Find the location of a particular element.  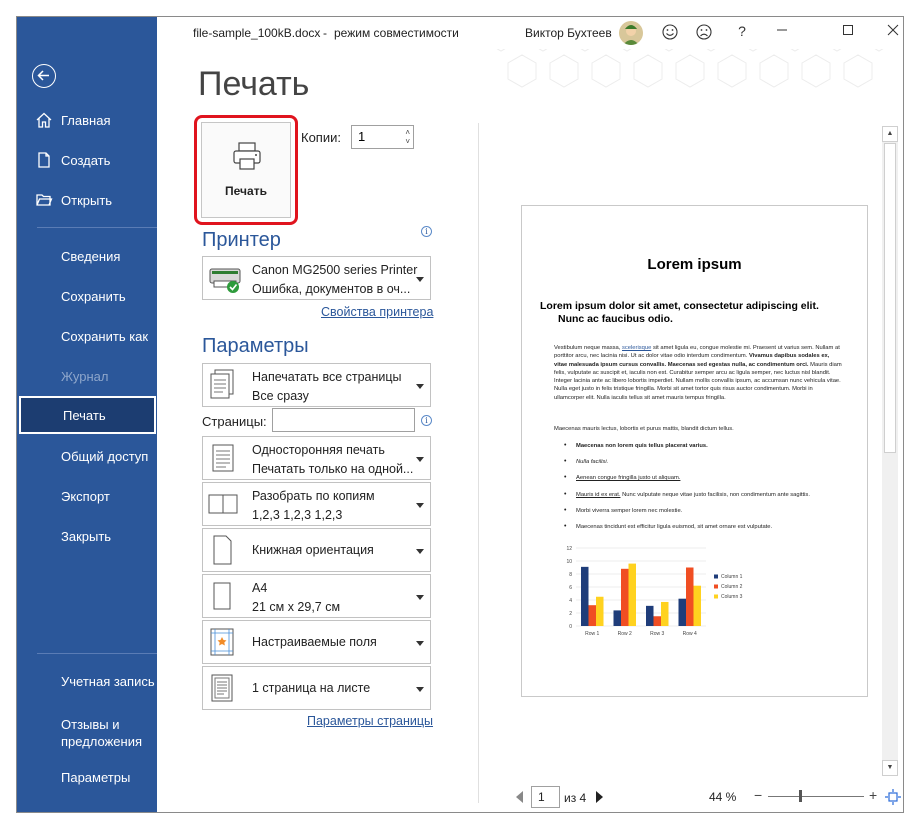

chart-y-tick-label: 4 is located at coordinates (570, 601).